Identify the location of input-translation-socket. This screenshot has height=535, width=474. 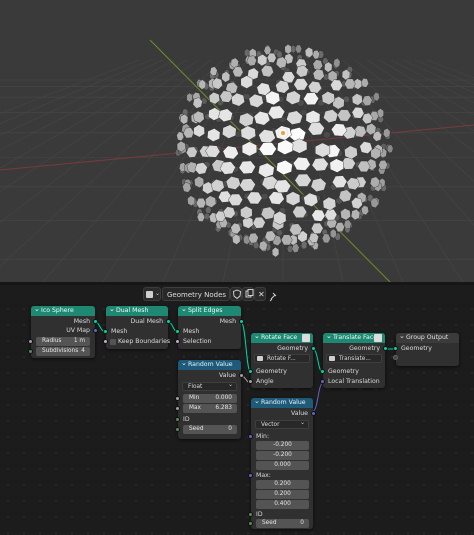
(322, 381).